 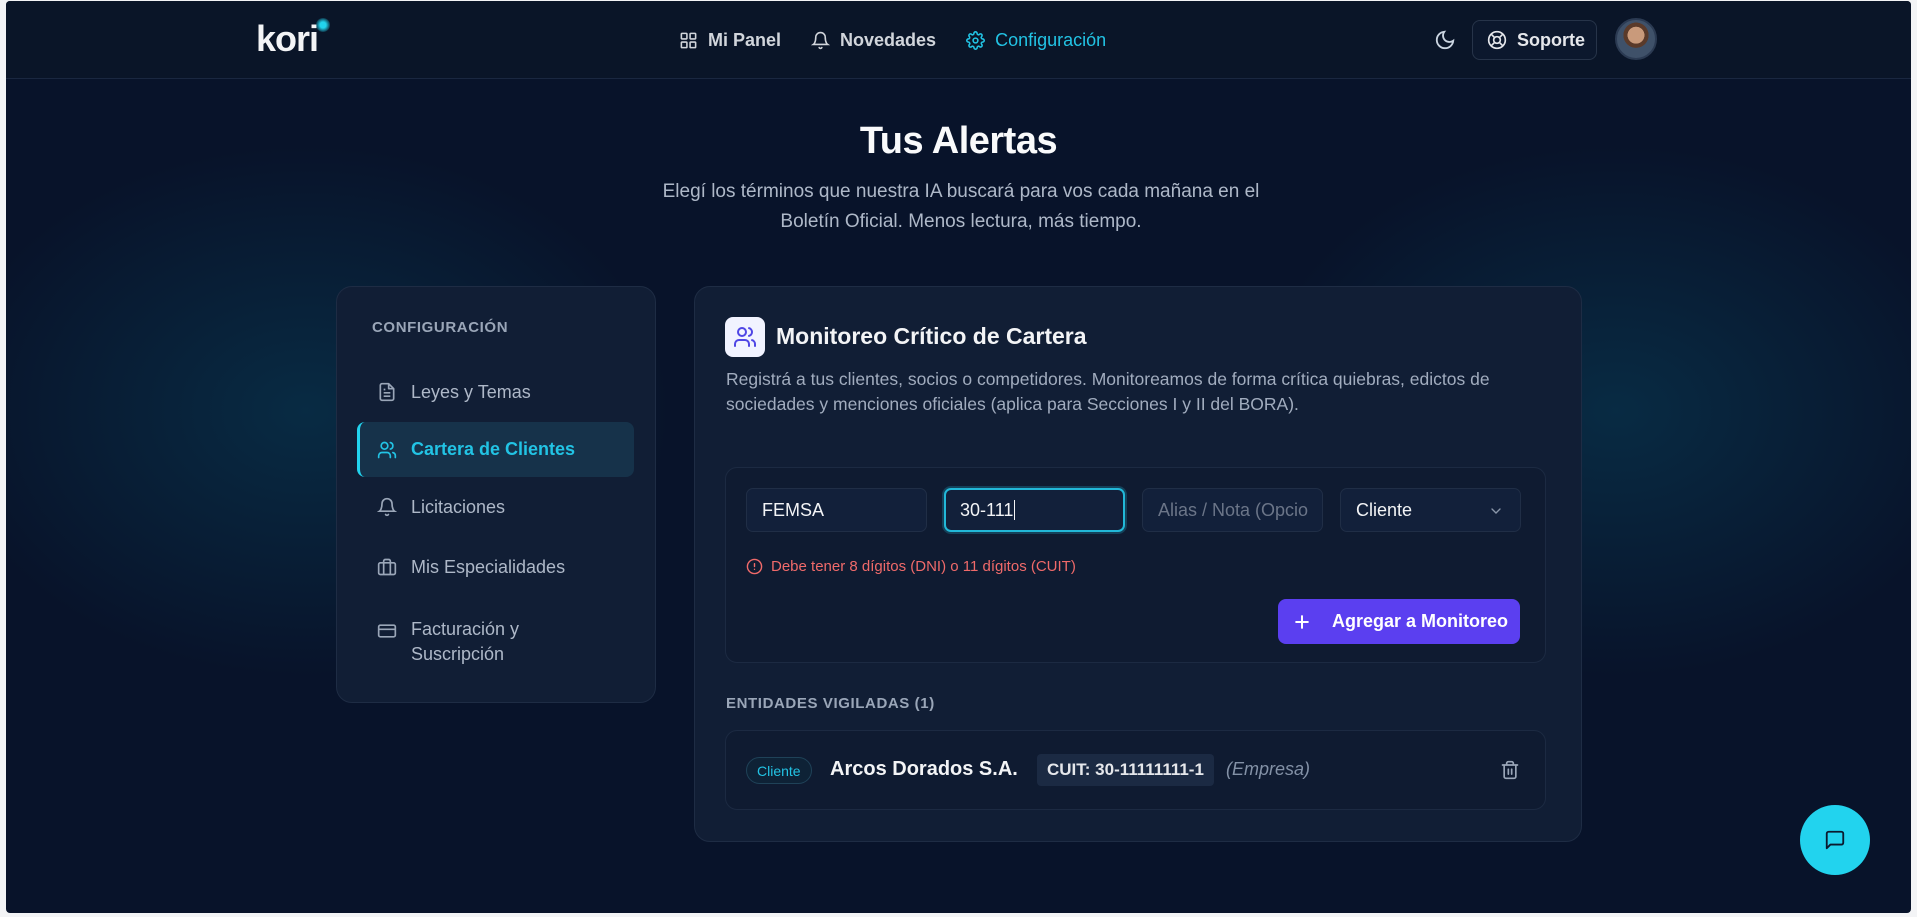 I want to click on grid-icon, so click(x=688, y=40).